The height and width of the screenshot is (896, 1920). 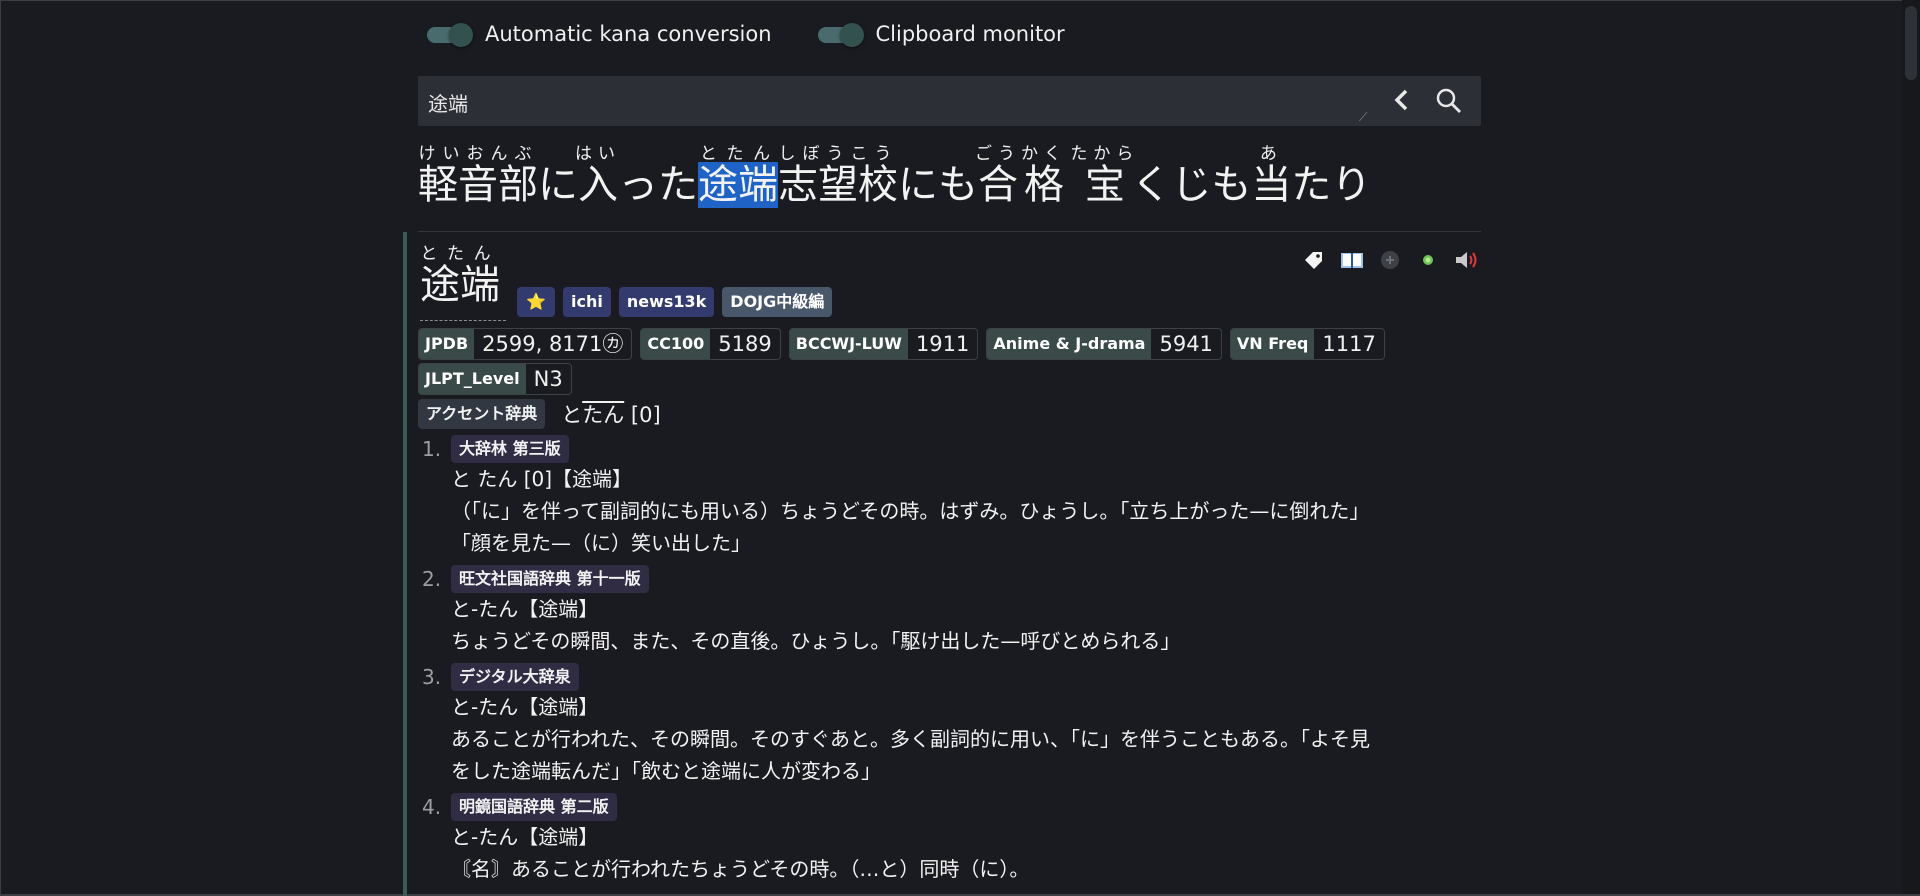 I want to click on kana-conversion-label: Automatic kana conversion, so click(x=628, y=34).